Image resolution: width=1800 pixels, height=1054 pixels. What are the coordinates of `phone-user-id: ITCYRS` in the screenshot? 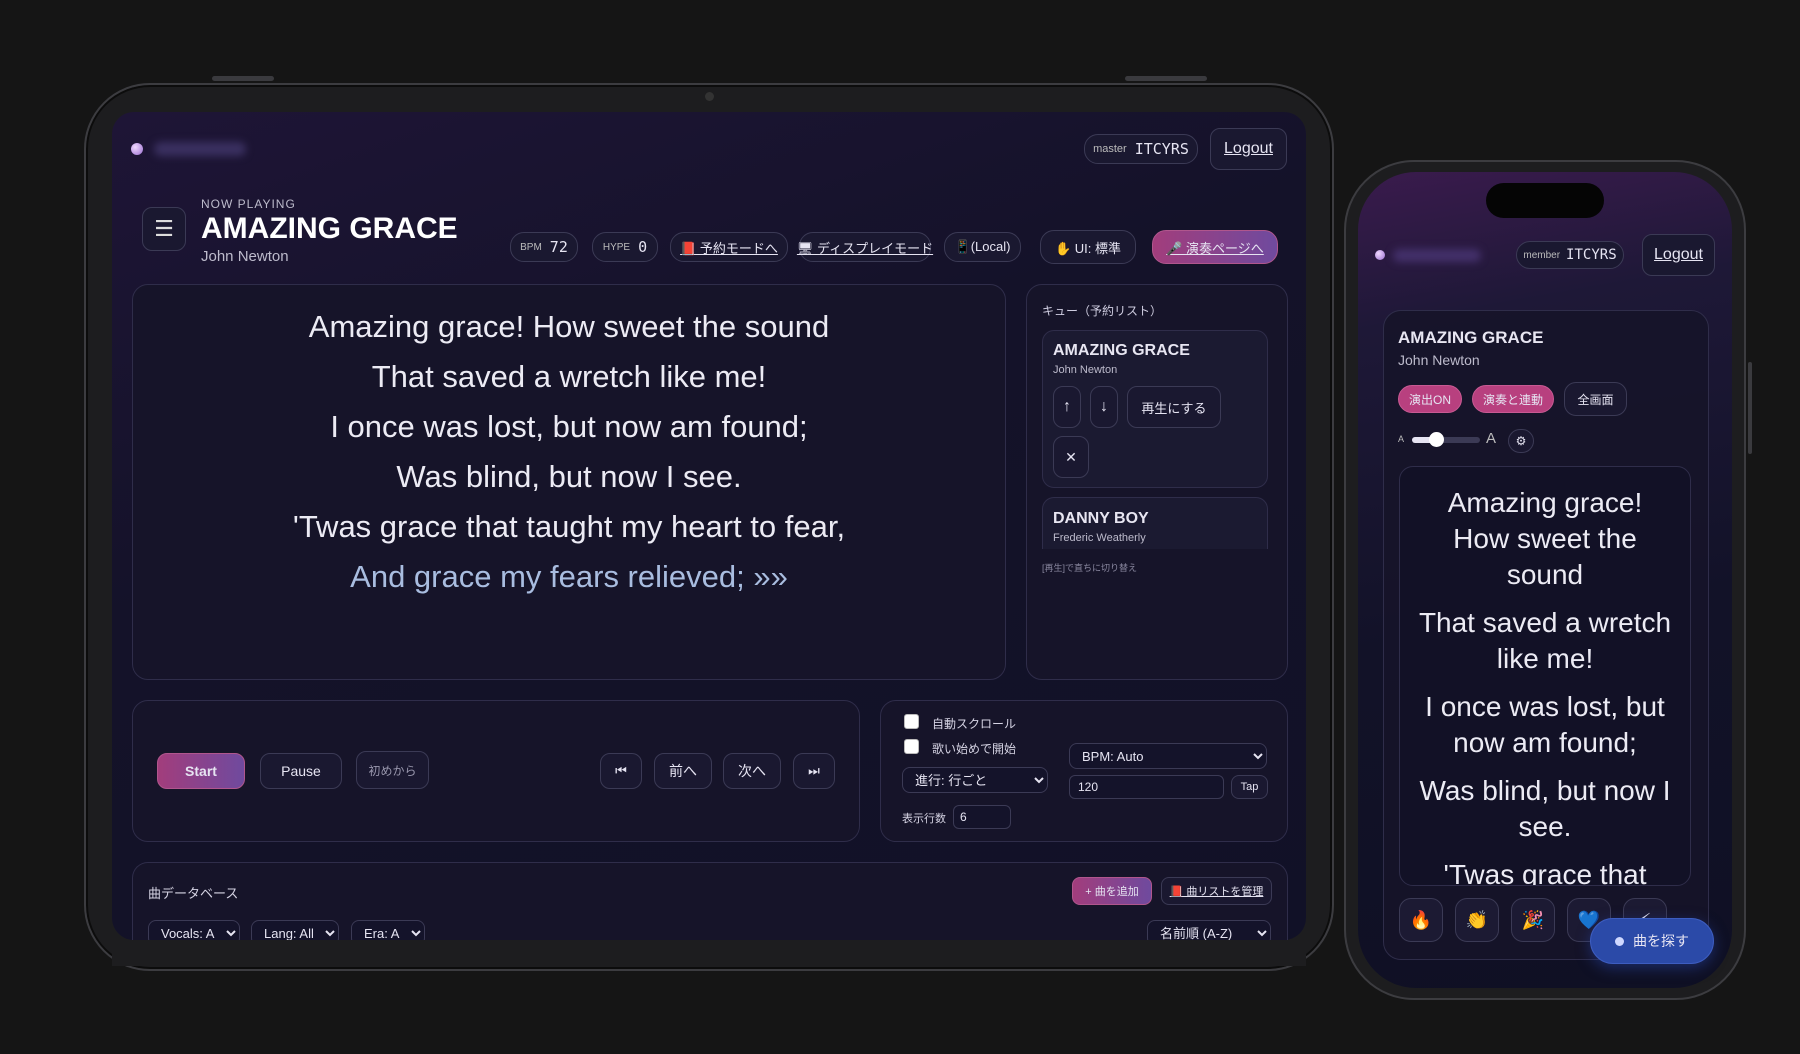 It's located at (1591, 255).